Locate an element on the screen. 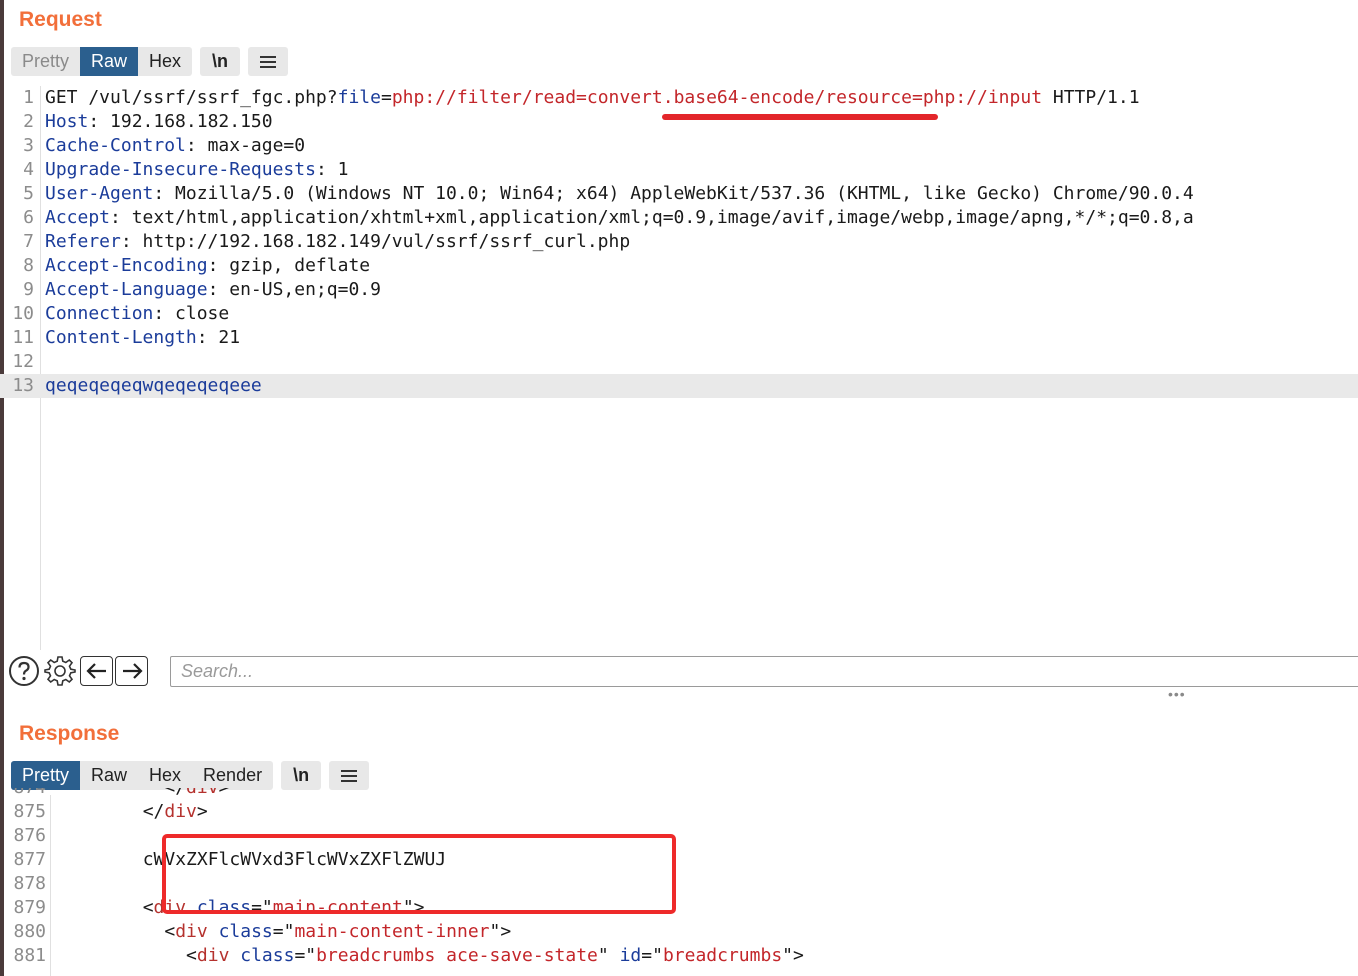  previous-match-button is located at coordinates (96, 671).